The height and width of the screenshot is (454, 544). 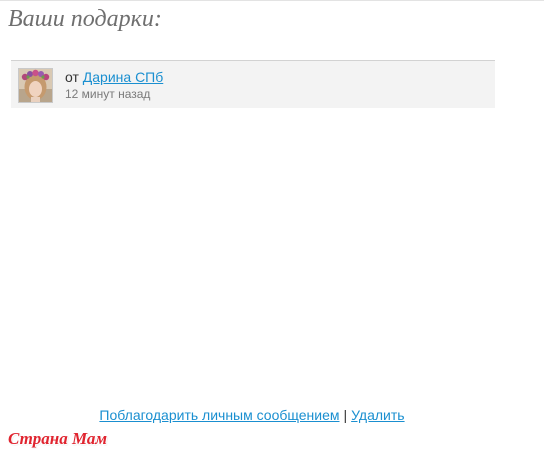 What do you see at coordinates (272, 0) in the screenshot?
I see `top-divider` at bounding box center [272, 0].